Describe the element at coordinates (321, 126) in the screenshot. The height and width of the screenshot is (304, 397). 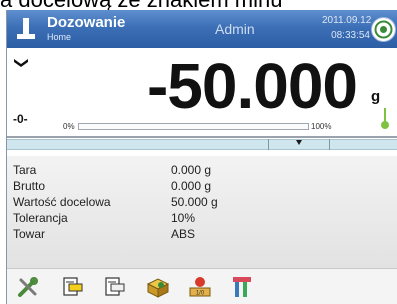
I see `range-max-label: 100%` at that location.